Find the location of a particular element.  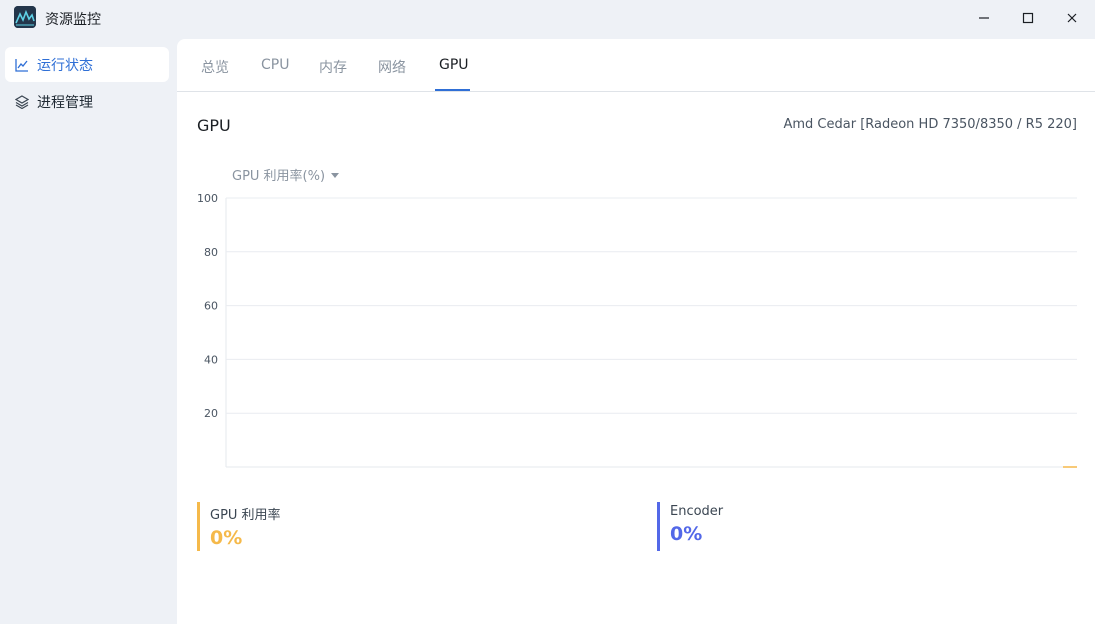

line-chart-icon is located at coordinates (22, 65).